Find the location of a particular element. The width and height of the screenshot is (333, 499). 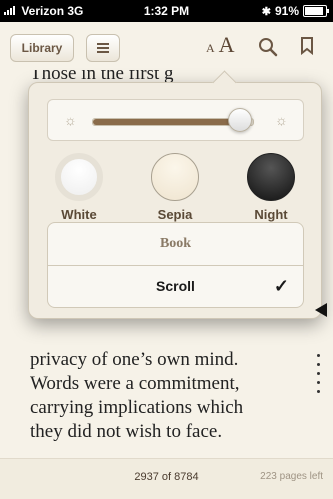

theme-white-swatch is located at coordinates (79, 177).